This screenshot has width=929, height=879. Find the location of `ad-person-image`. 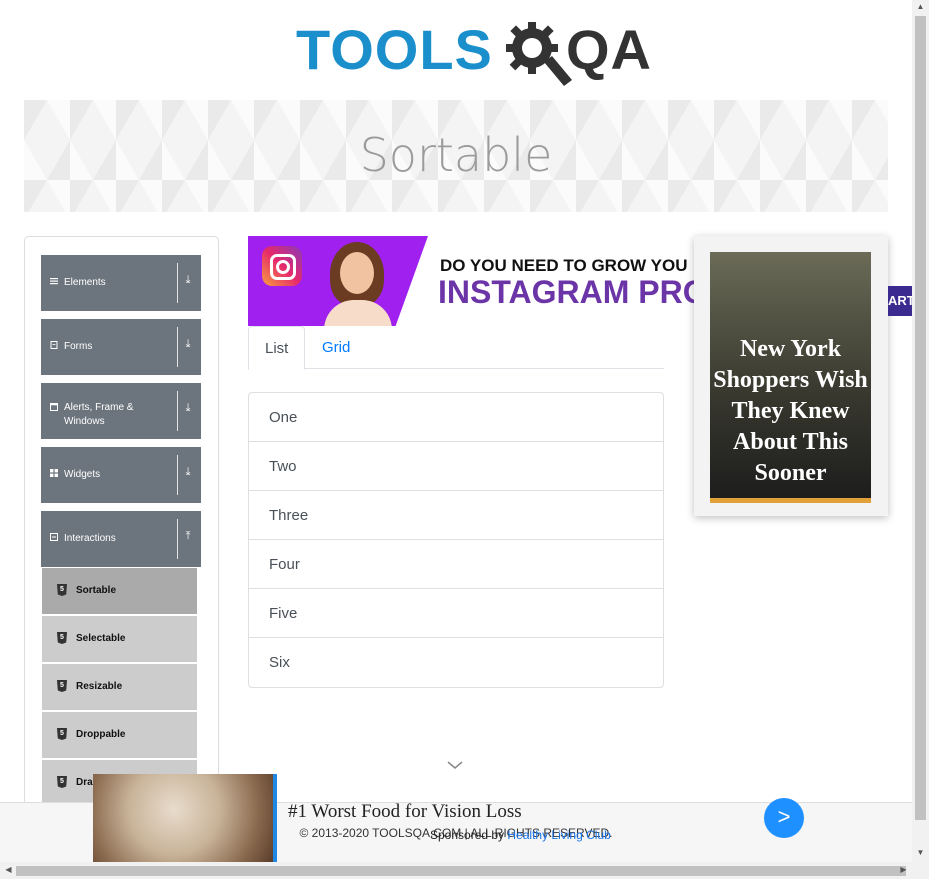

ad-person-image is located at coordinates (358, 284).